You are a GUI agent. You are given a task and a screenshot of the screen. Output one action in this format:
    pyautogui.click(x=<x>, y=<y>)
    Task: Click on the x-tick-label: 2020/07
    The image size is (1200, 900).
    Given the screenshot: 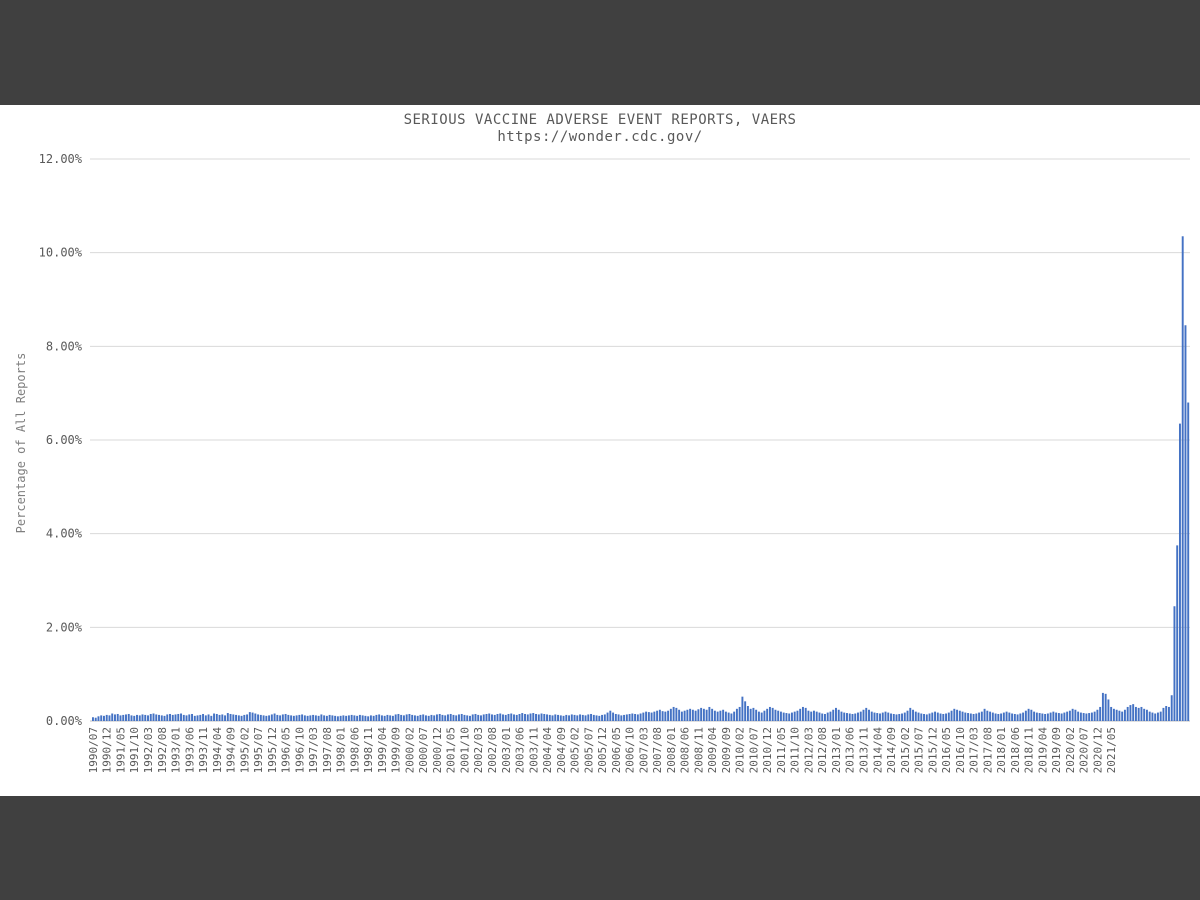 What is the action you would take?
    pyautogui.click(x=1084, y=750)
    